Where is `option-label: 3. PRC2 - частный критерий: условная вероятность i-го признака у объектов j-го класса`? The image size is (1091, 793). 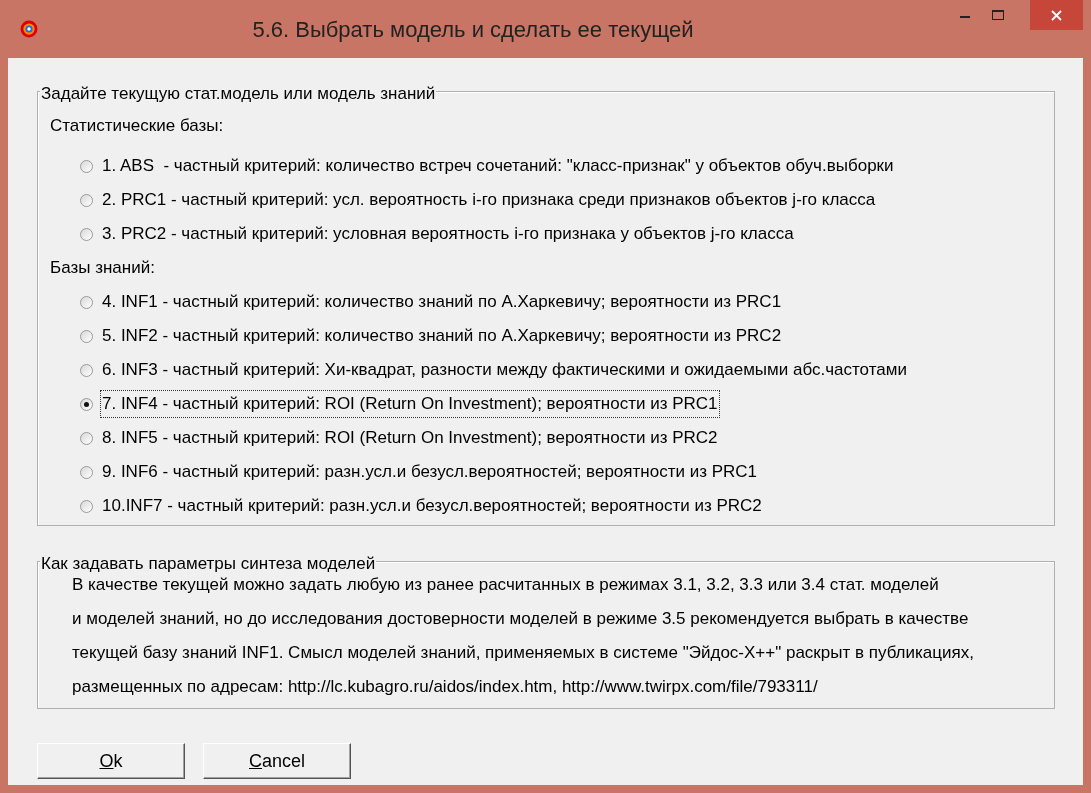
option-label: 3. PRC2 - частный критерий: условная вероятность i-го признака у объектов j-го класса is located at coordinates (448, 234).